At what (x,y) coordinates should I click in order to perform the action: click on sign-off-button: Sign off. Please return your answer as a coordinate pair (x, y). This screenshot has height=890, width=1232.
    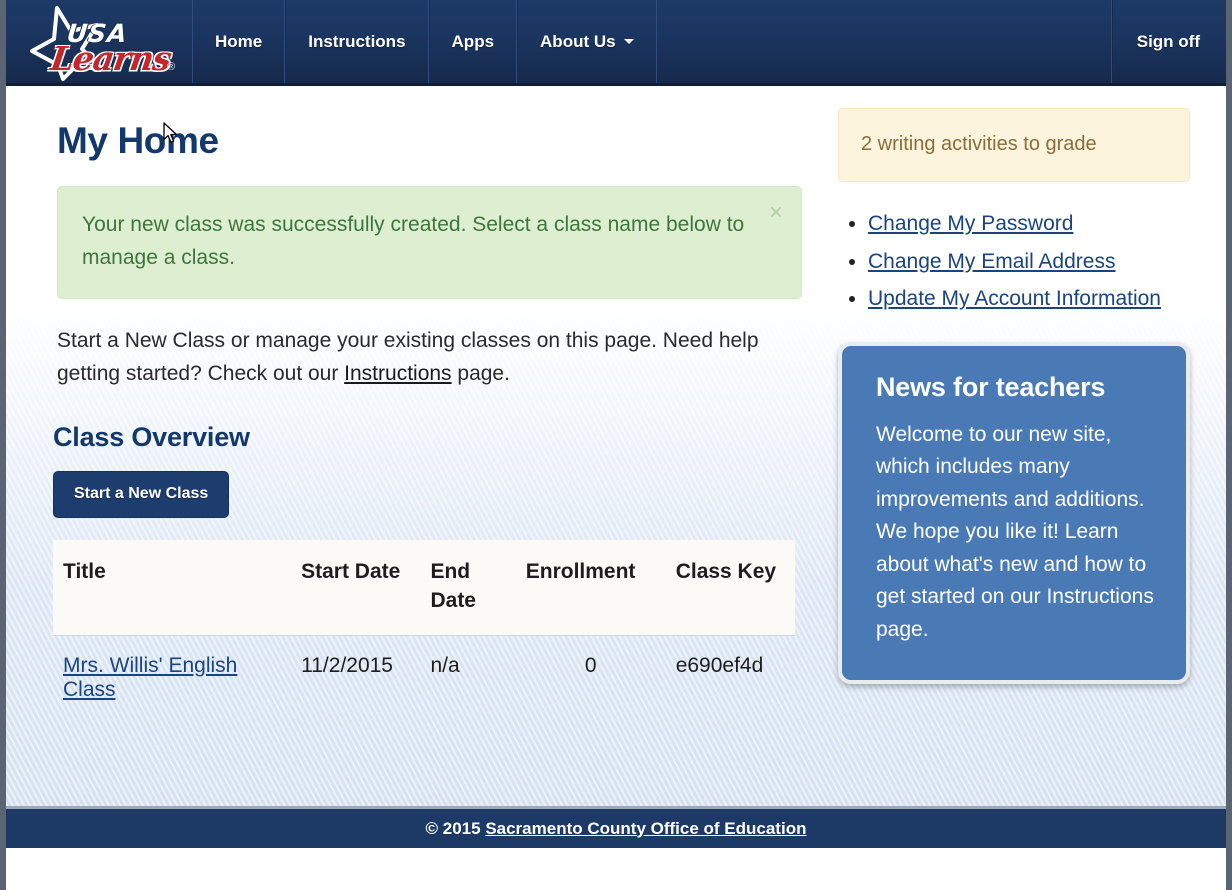
    Looking at the image, I should click on (1168, 41).